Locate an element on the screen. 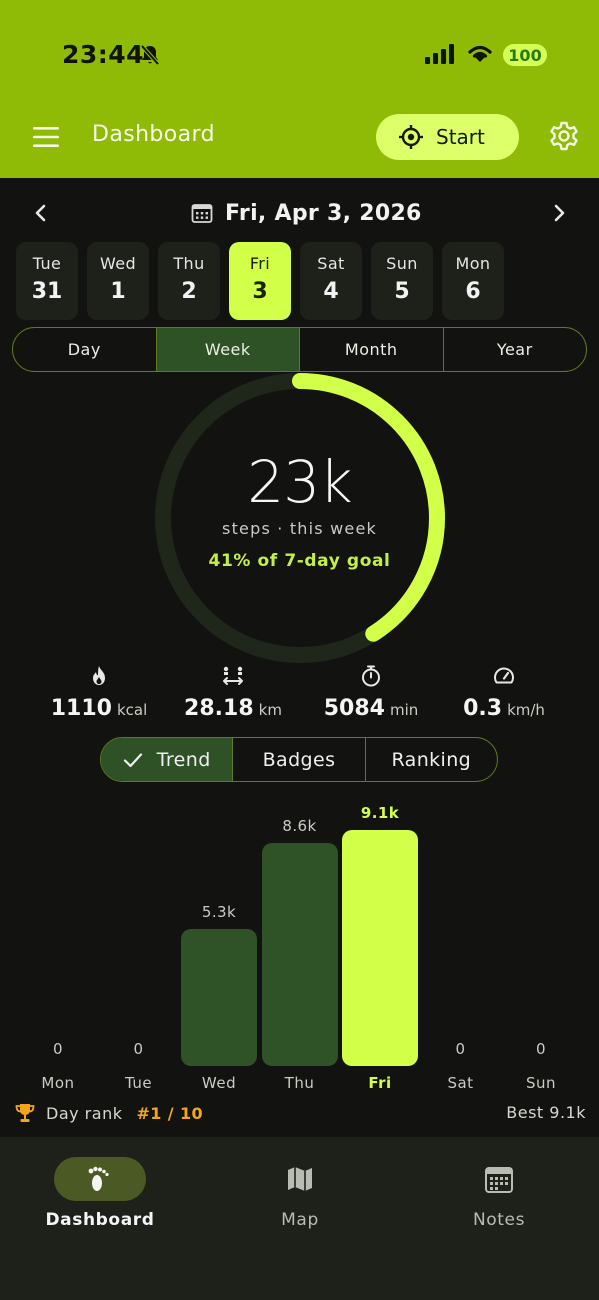  bar-category-label: Sun is located at coordinates (541, 1083).